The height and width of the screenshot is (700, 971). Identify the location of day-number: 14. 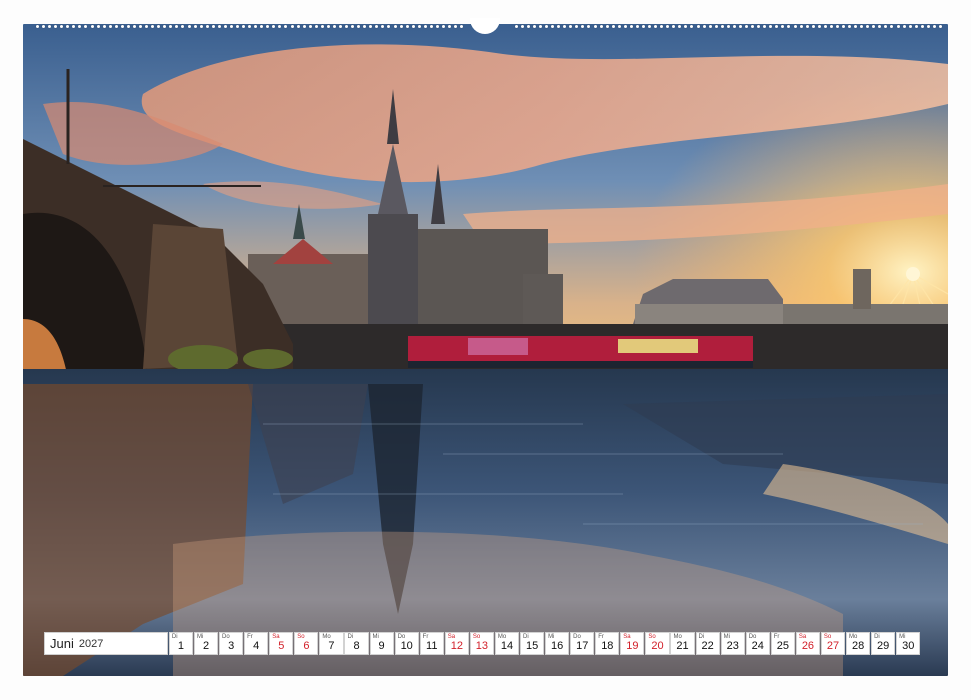
(507, 646).